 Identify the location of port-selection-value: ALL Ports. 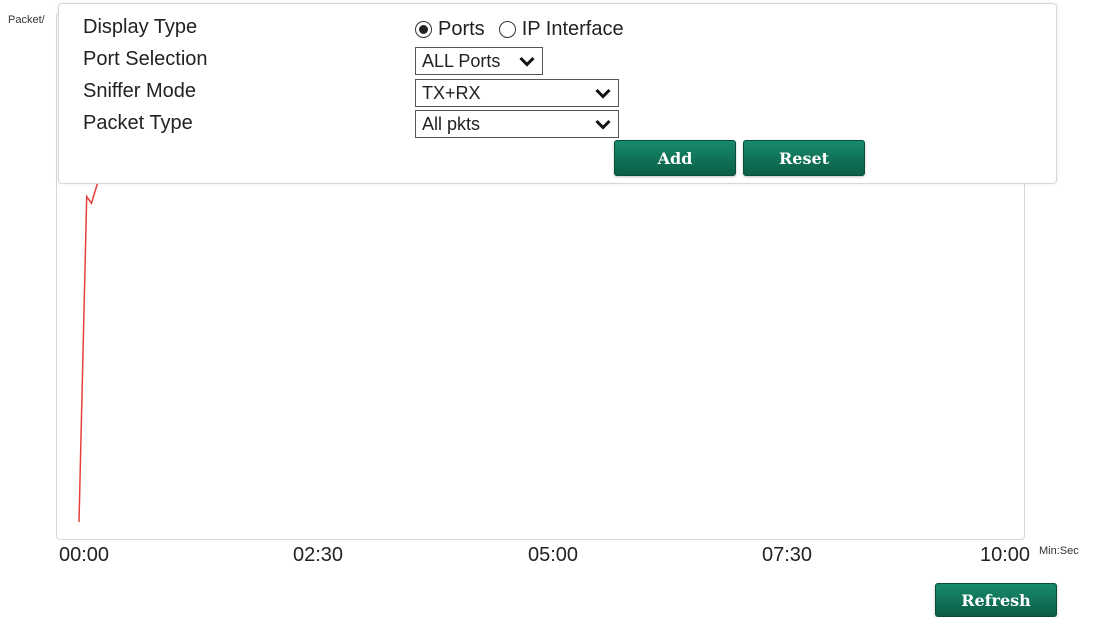
(461, 60).